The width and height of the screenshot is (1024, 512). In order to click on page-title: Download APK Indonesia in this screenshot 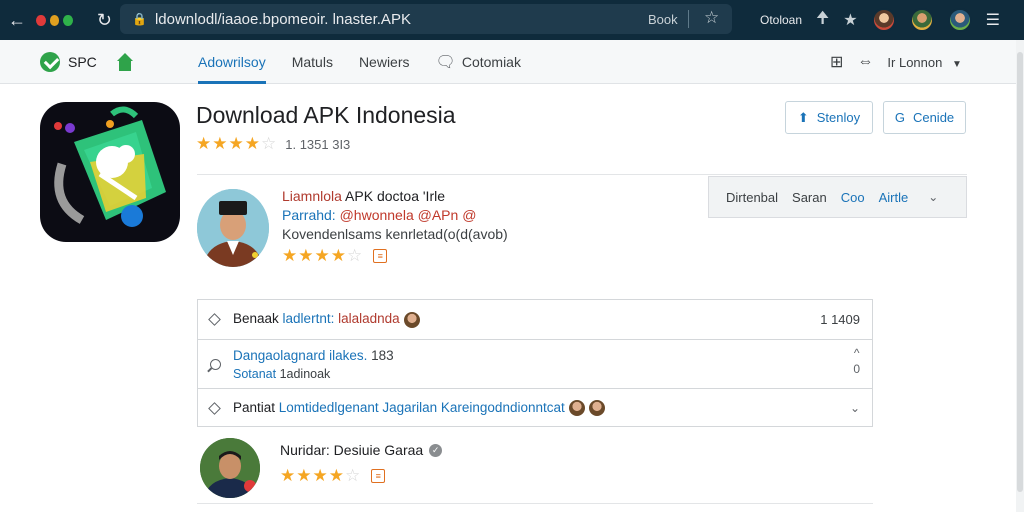, I will do `click(326, 115)`.